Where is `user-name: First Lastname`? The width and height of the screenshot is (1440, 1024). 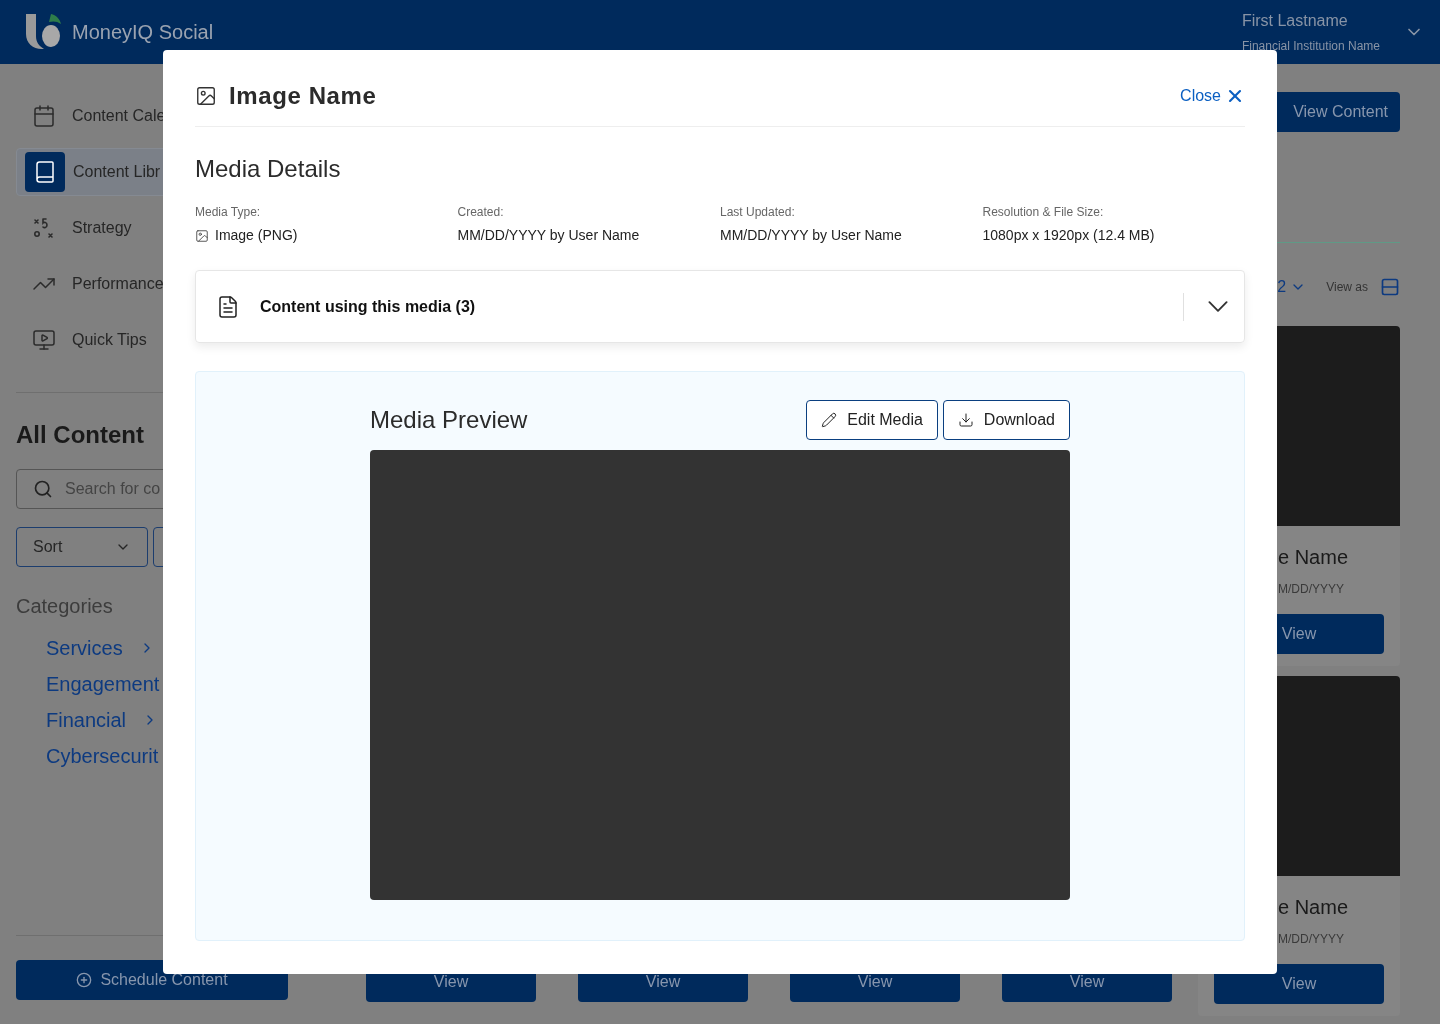
user-name: First Lastname is located at coordinates (1295, 21).